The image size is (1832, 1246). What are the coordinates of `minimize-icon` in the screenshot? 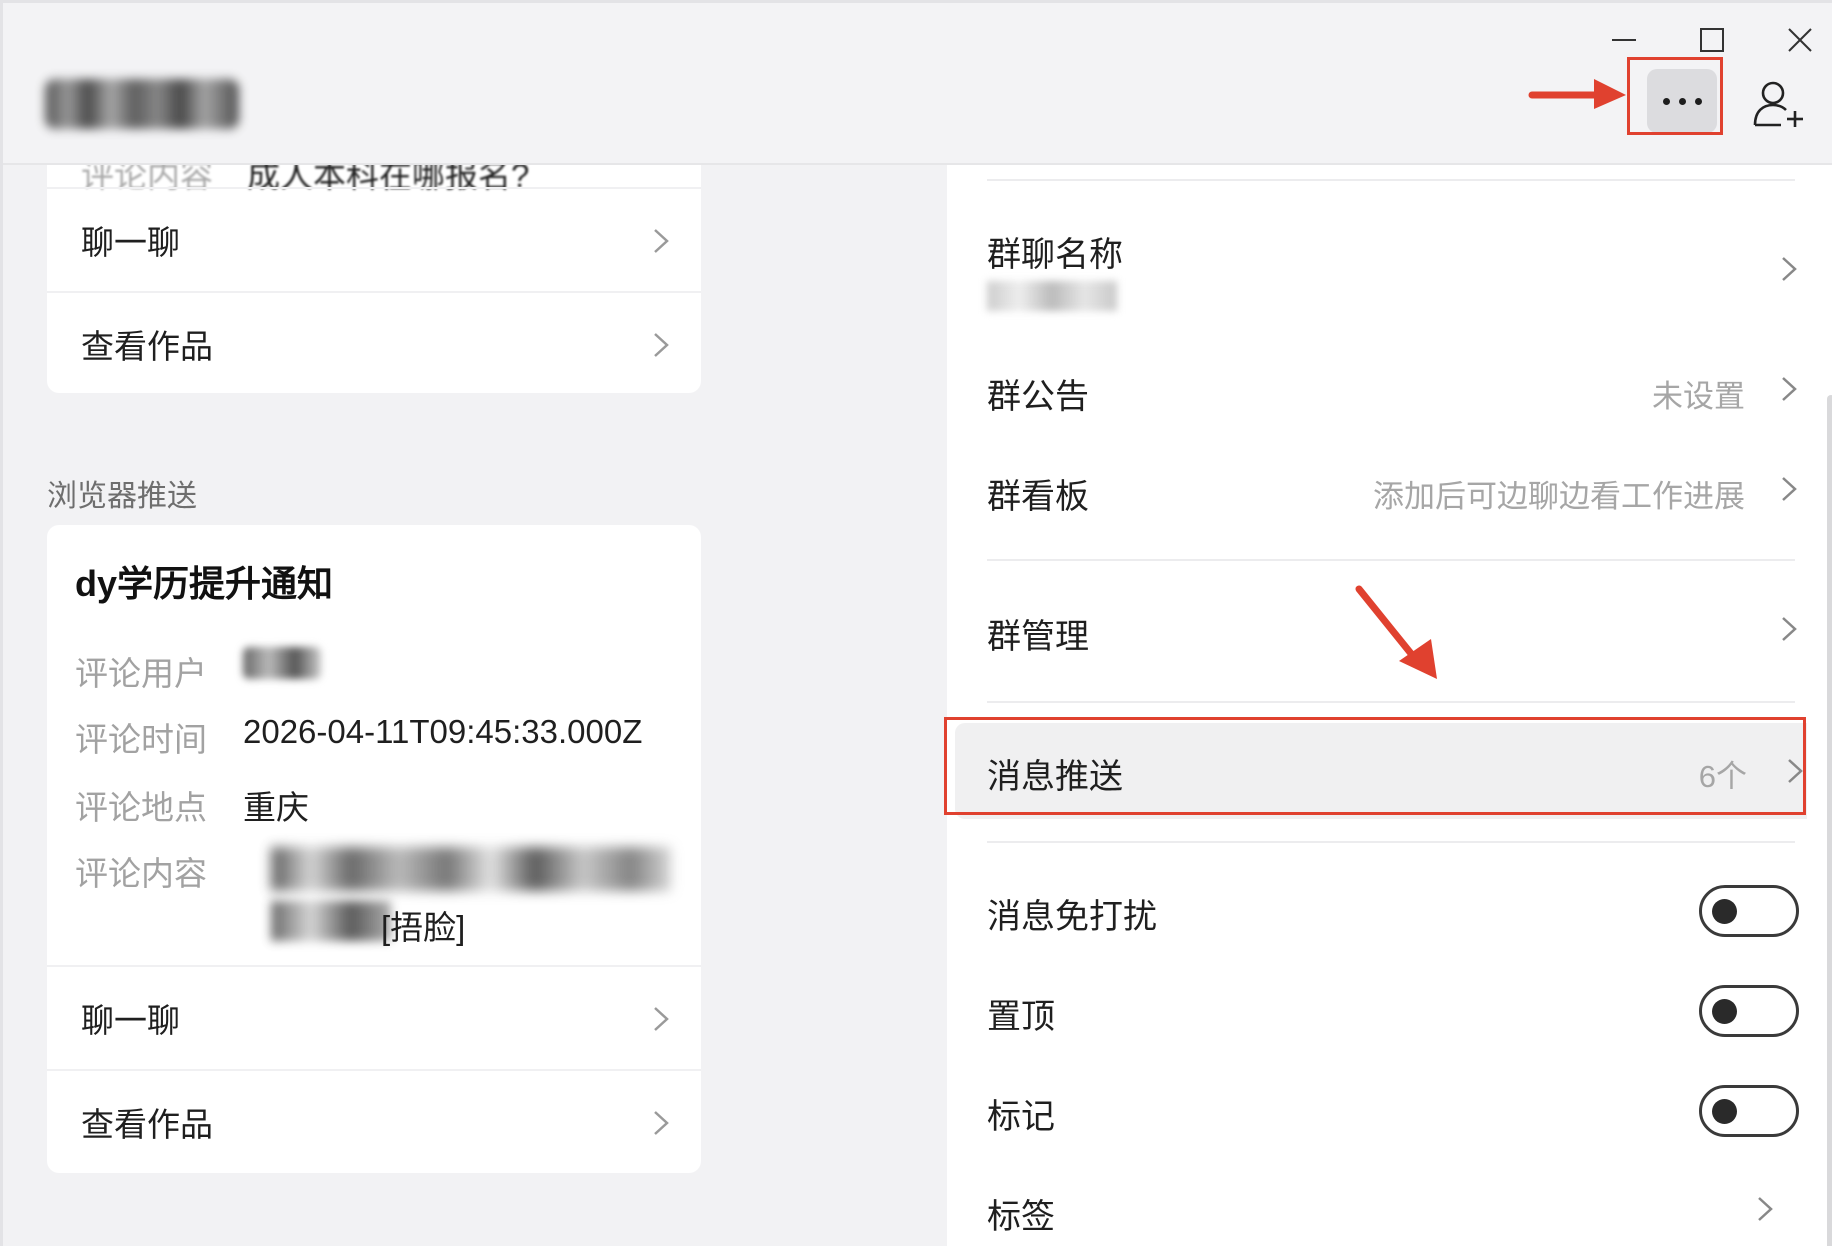 It's located at (1624, 40).